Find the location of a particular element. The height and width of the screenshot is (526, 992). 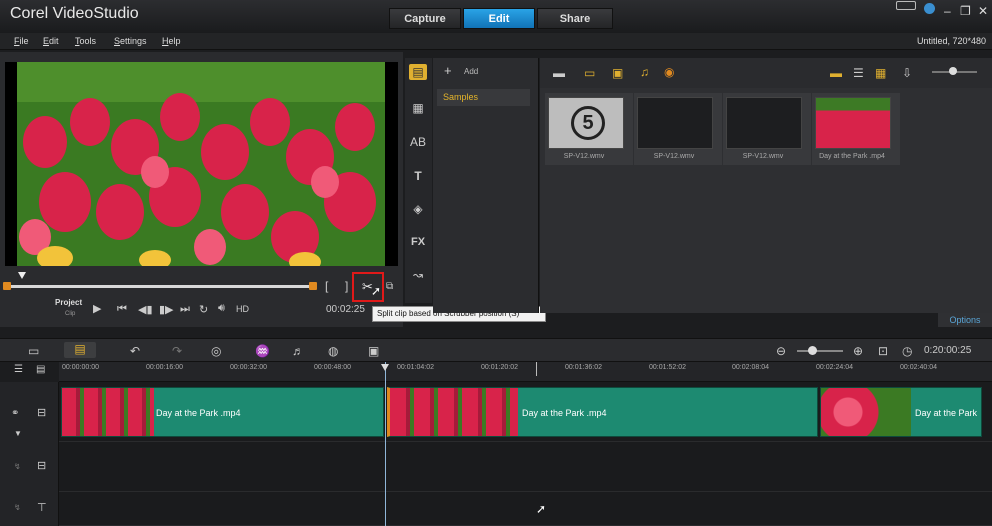

repeat-icon: ↻ is located at coordinates (203, 309).